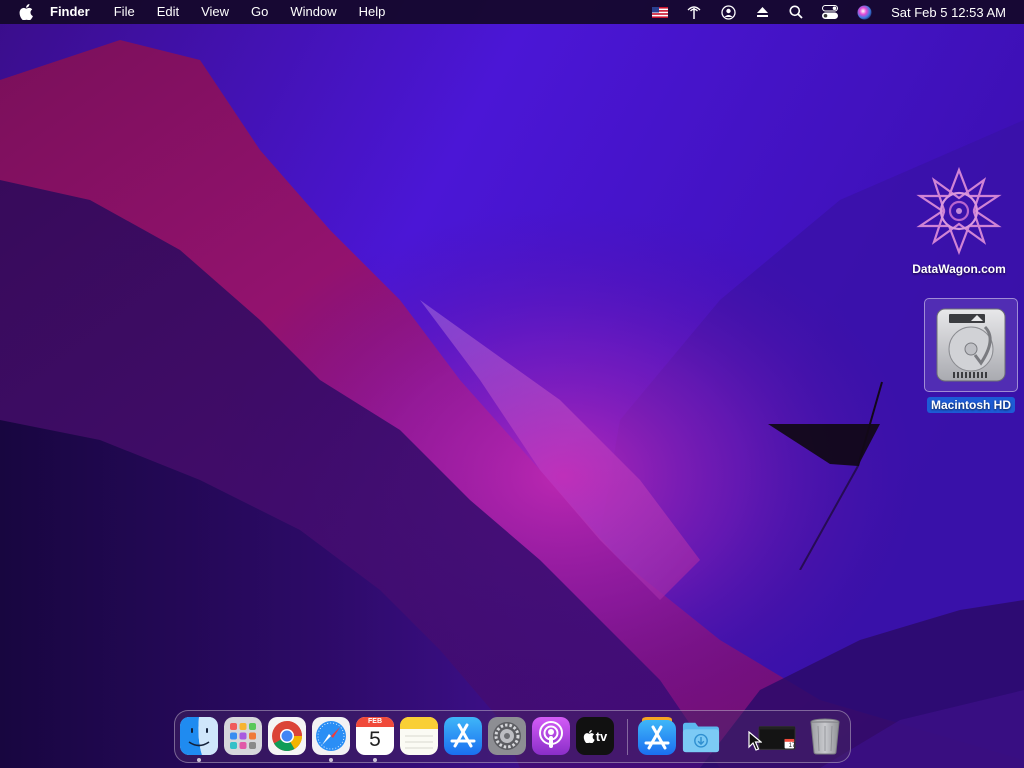 This screenshot has width=1024, height=768. What do you see at coordinates (694, 12) in the screenshot?
I see `antenna-icon` at bounding box center [694, 12].